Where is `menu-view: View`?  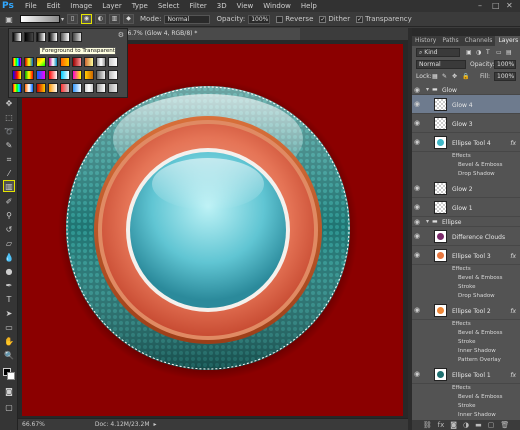
menu-view: View is located at coordinates (245, 6).